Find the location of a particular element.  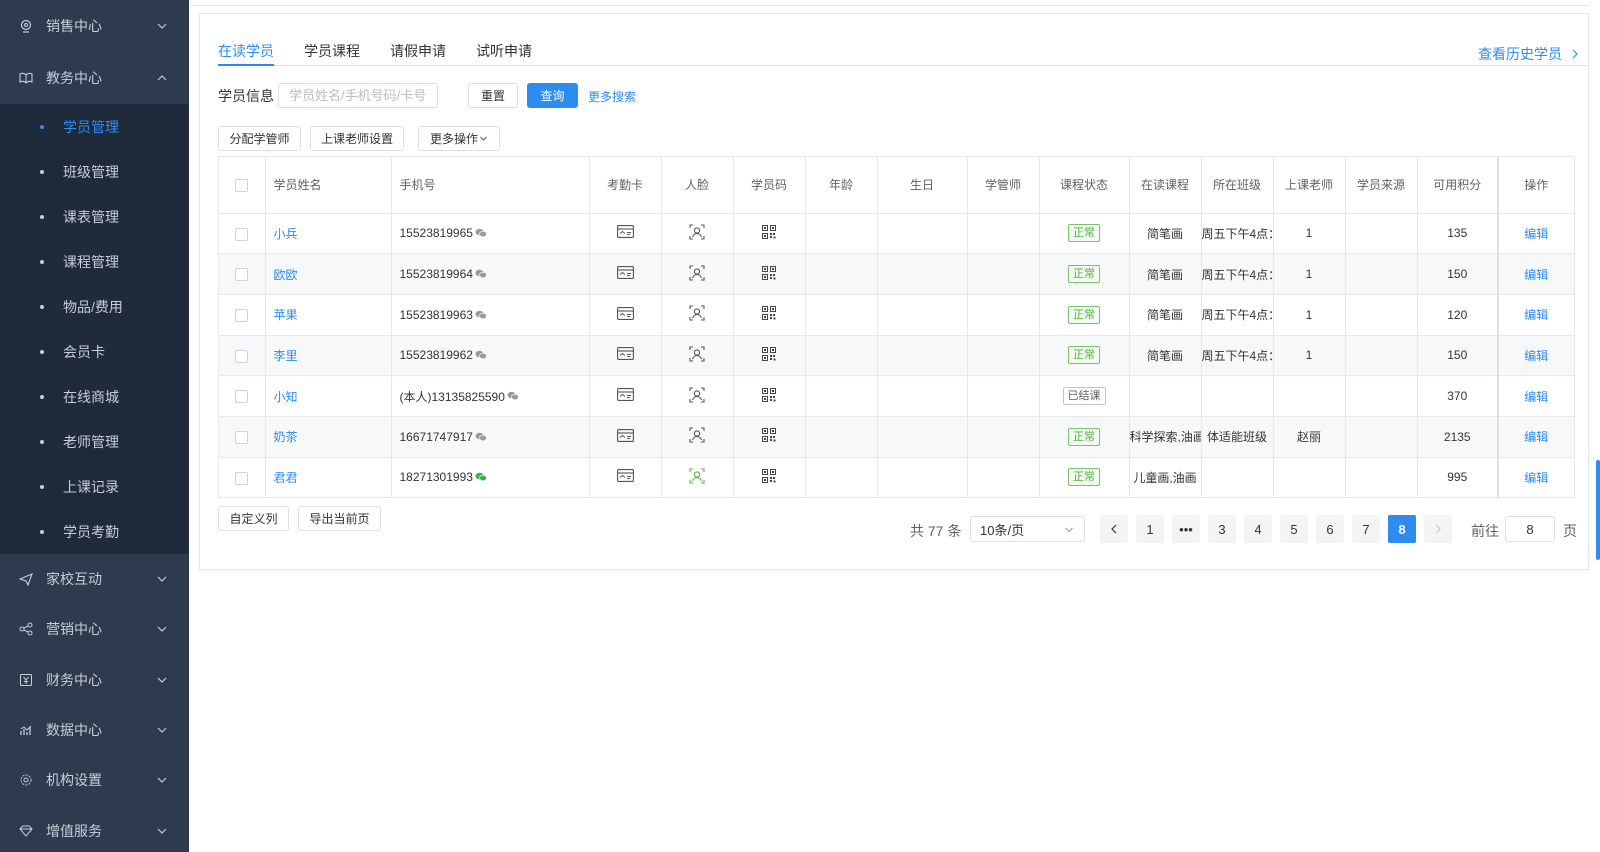

page-button: 4 is located at coordinates (1258, 529).